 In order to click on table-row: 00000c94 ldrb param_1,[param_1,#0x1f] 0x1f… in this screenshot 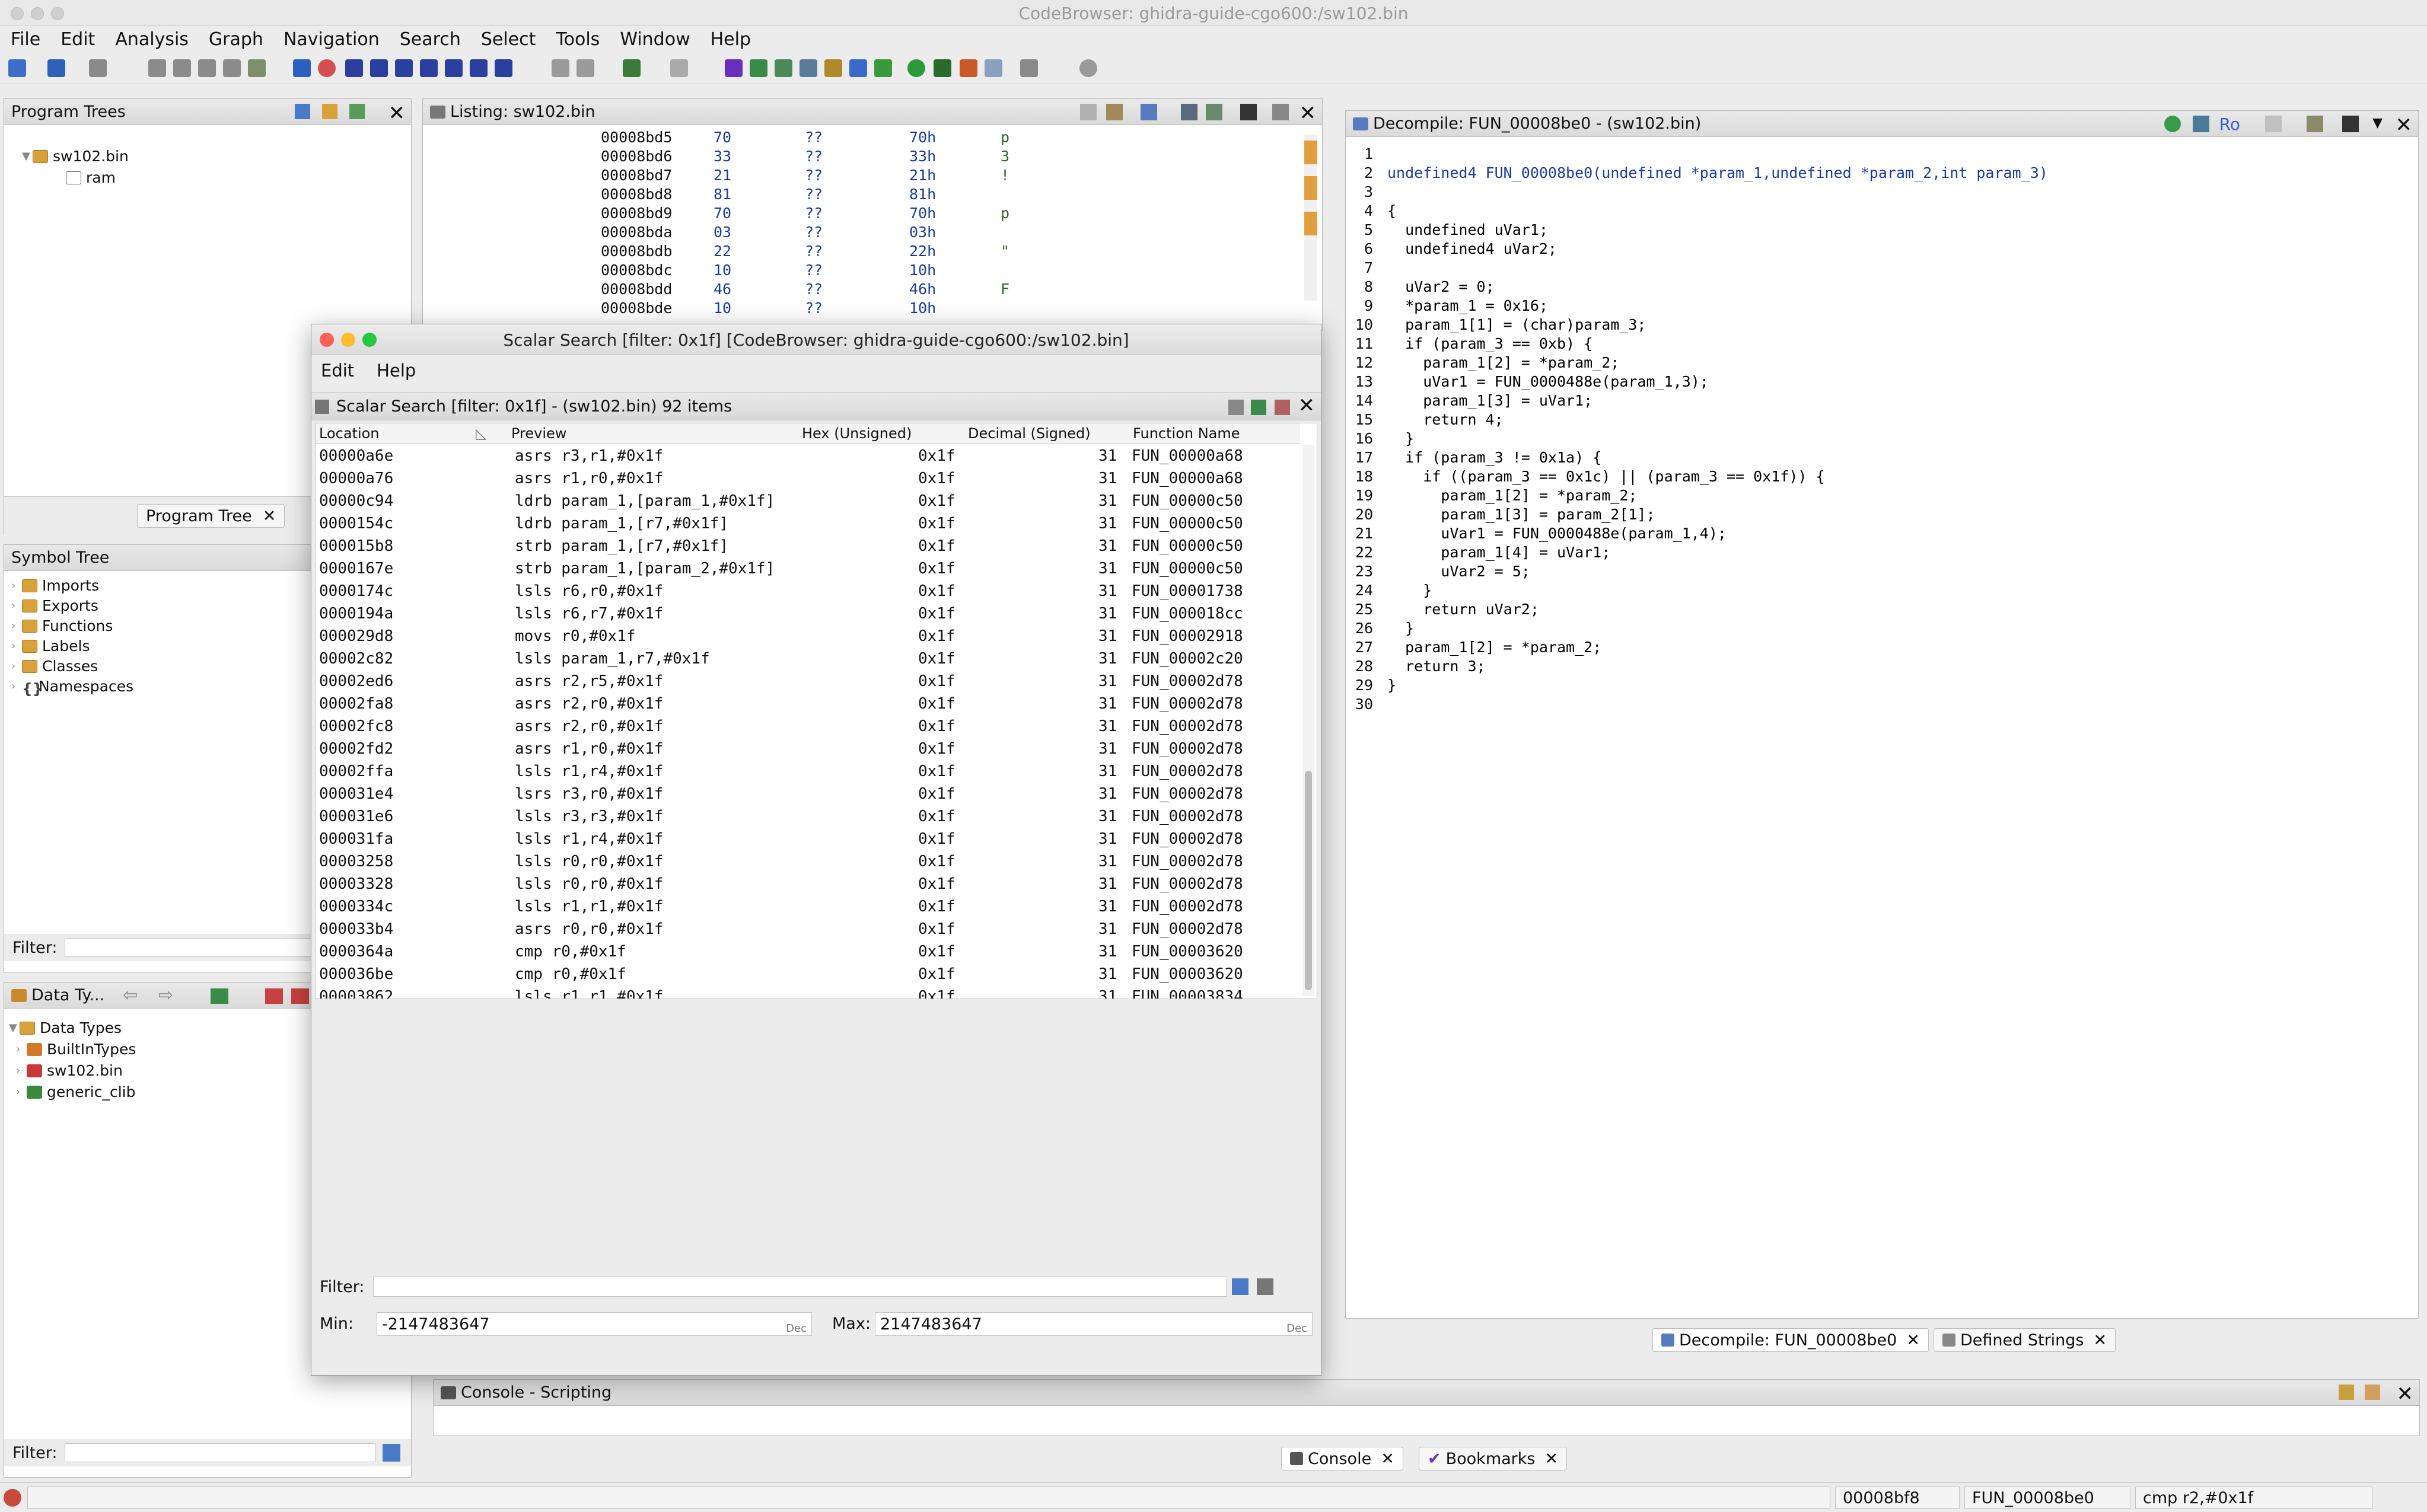, I will do `click(807, 501)`.